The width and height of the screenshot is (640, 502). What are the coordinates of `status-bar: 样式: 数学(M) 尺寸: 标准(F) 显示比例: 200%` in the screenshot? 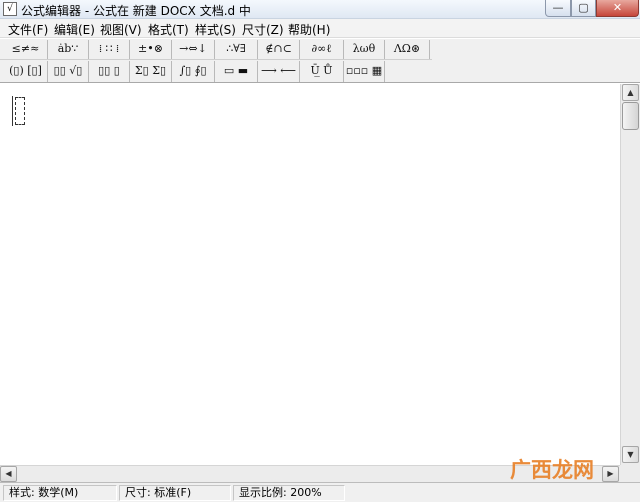 It's located at (320, 492).